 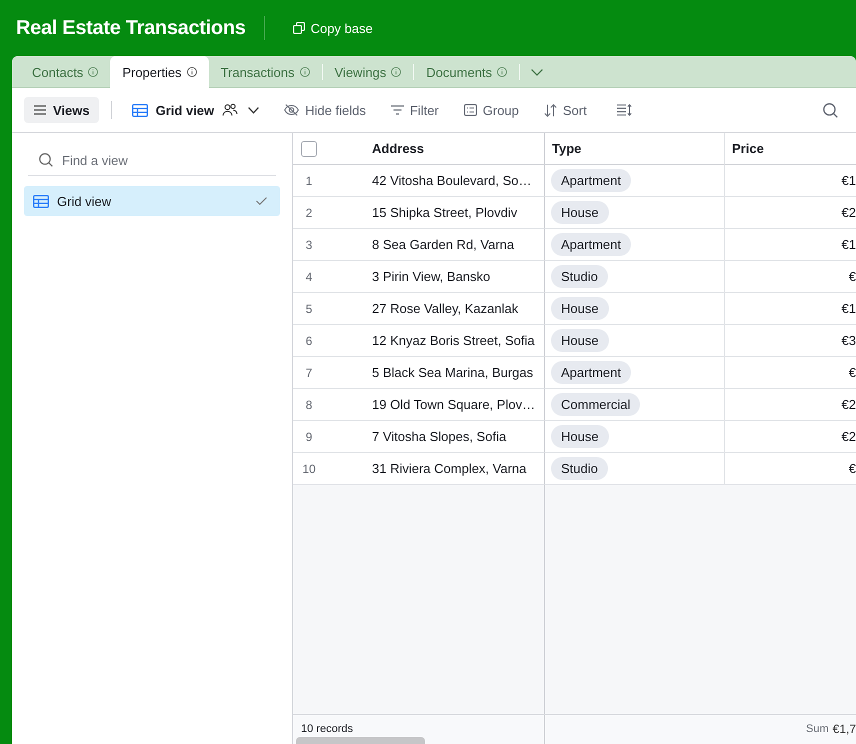 I want to click on sum-label: Sum, so click(x=817, y=728).